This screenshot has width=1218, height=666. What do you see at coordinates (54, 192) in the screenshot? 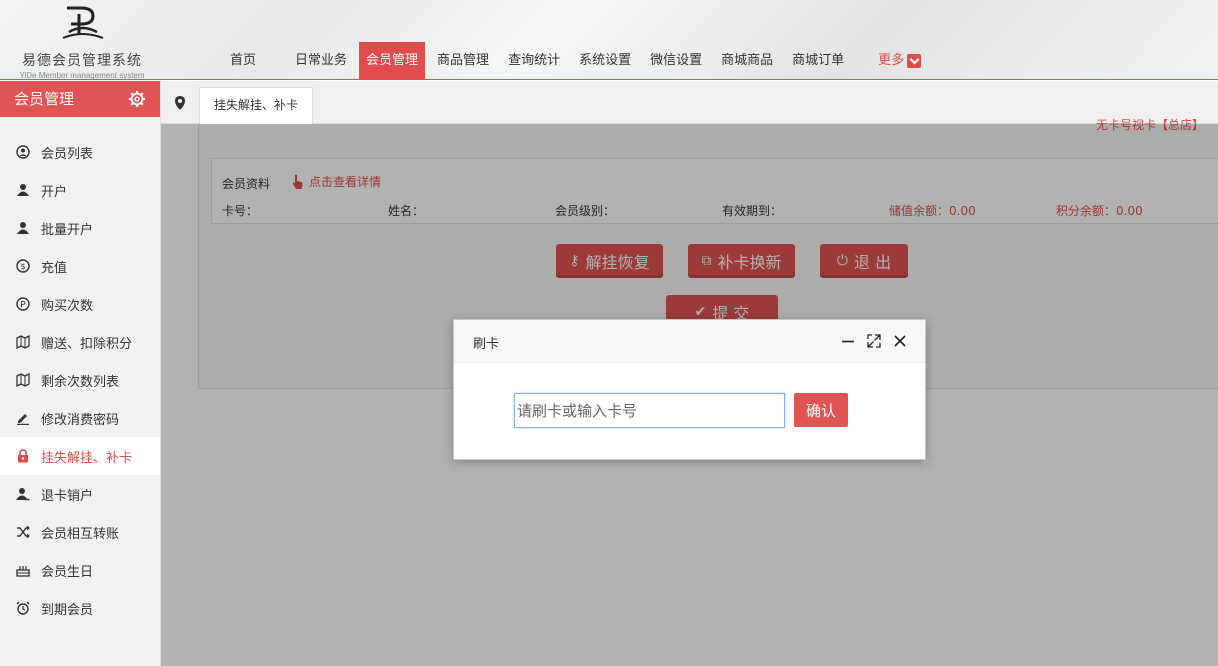
I see `sidebar-item-label: 开户` at bounding box center [54, 192].